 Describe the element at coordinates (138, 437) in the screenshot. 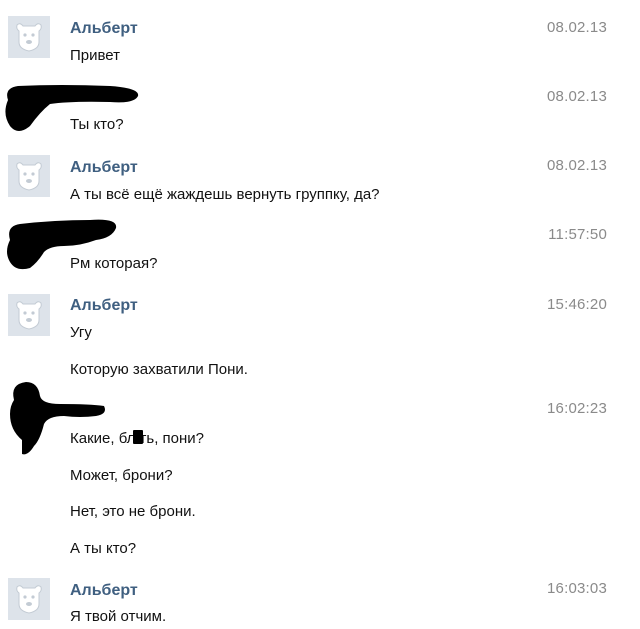

I see `redaction-block` at that location.